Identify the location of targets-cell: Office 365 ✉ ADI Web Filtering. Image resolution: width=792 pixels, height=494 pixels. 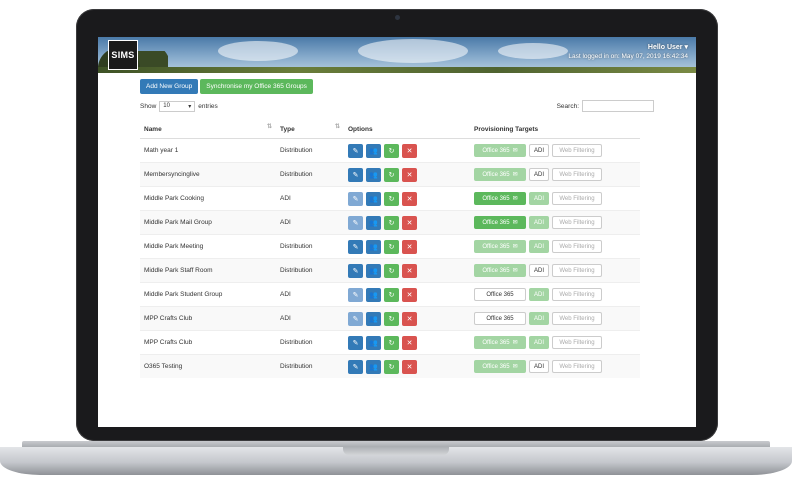
(555, 246).